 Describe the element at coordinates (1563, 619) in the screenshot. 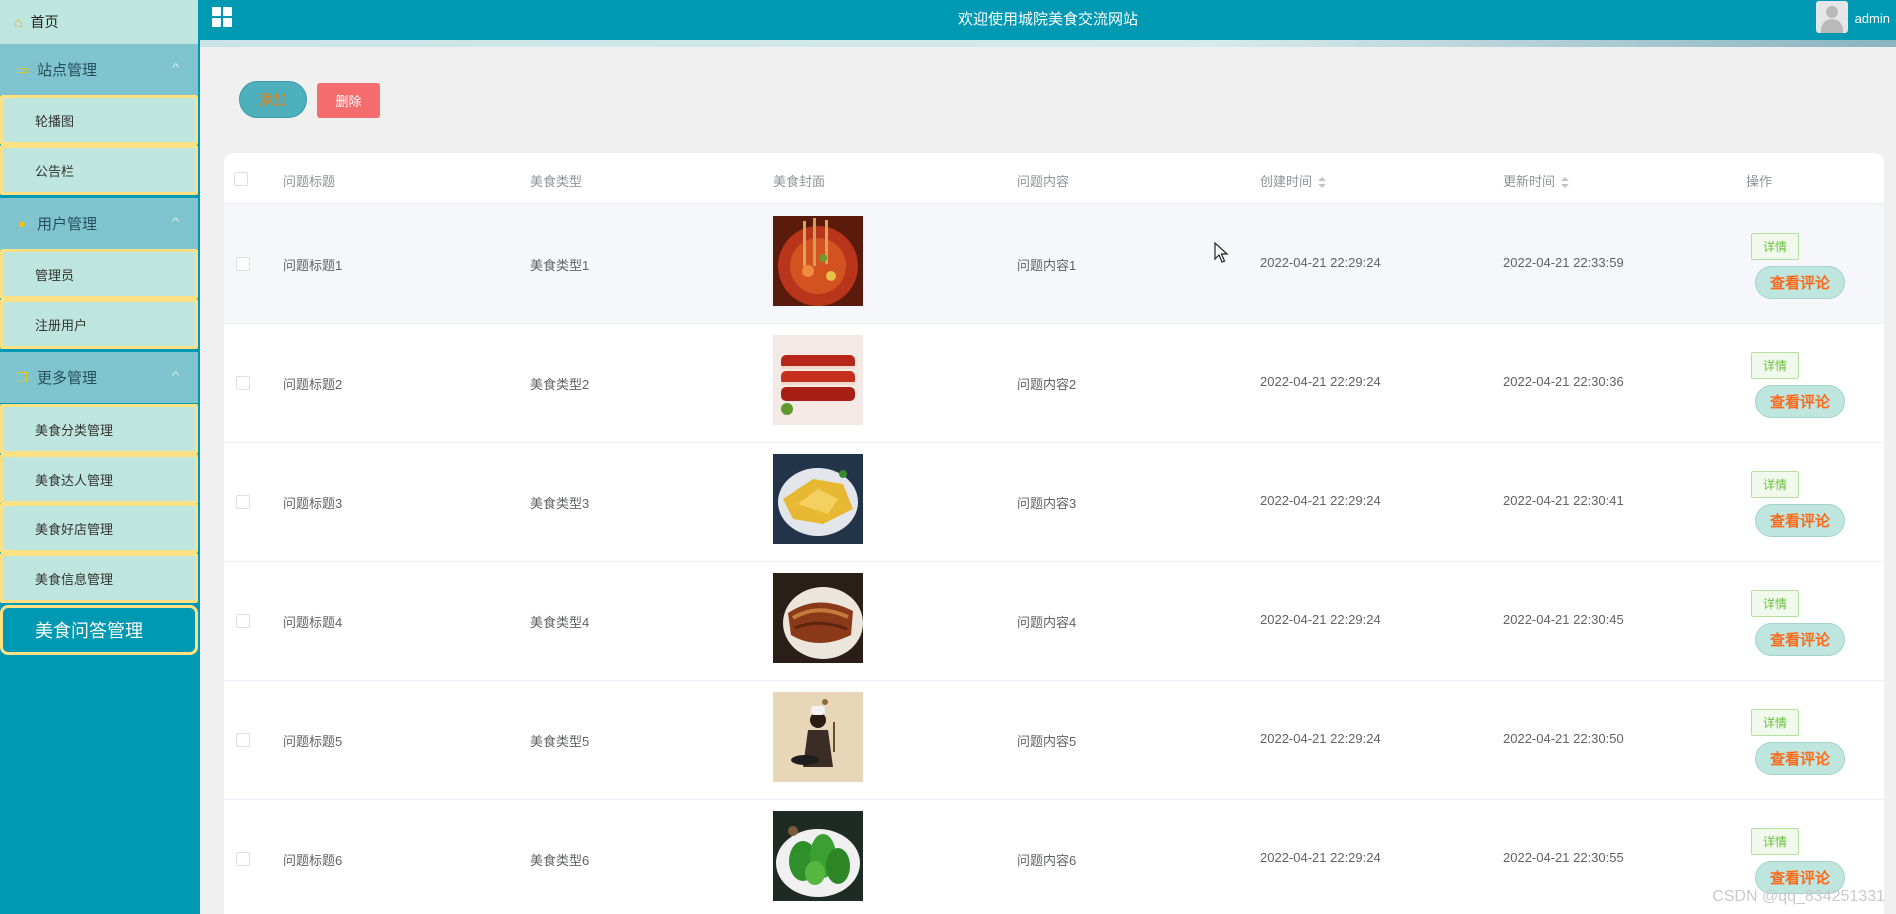

I see `cell-updated-time: 2022-04-21 22:30:45` at that location.